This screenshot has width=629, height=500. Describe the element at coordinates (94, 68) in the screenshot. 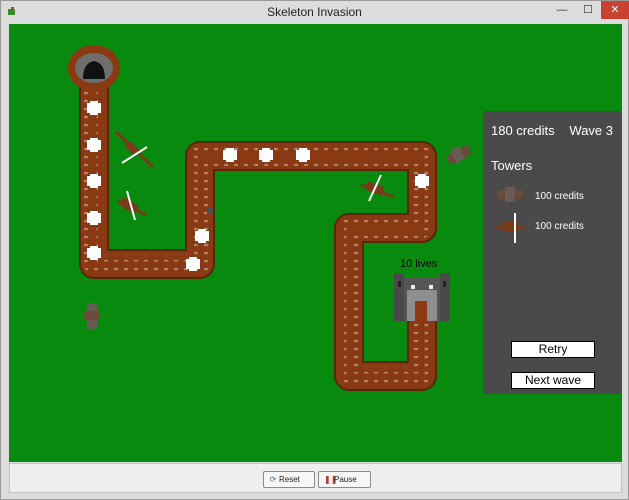

I see `cave-spawn` at that location.